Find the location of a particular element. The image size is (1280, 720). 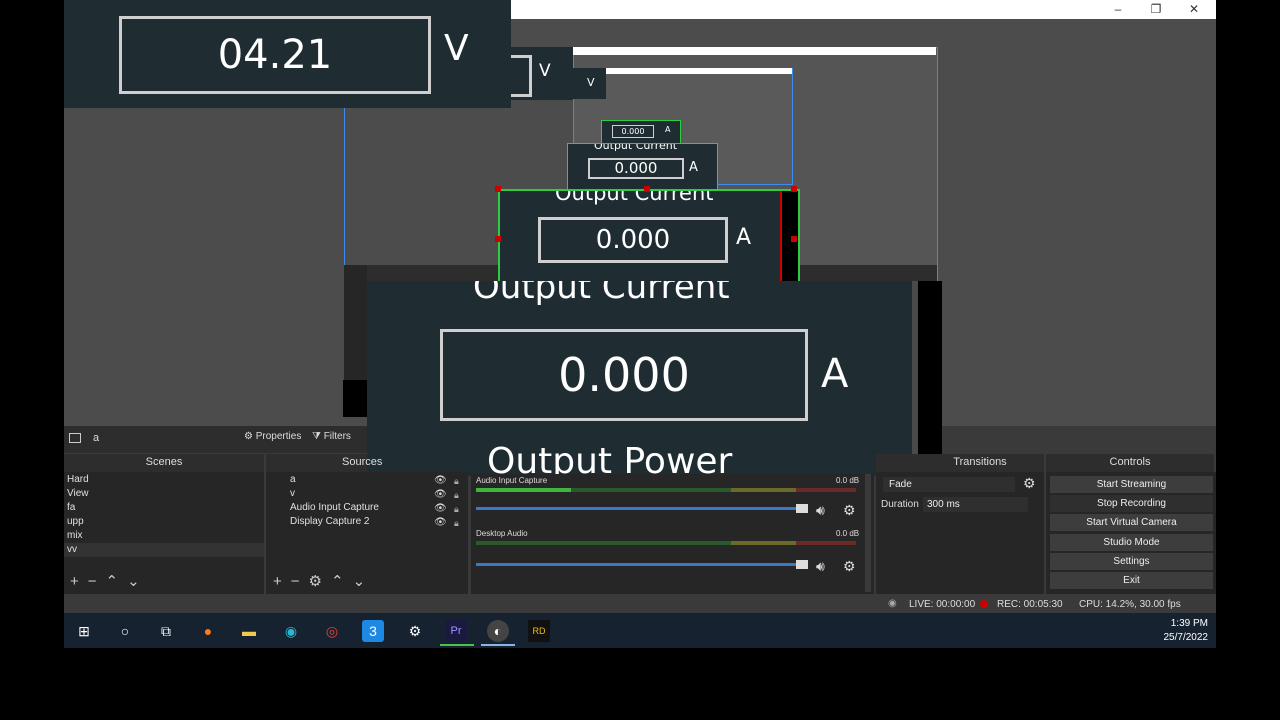

display-icon is located at coordinates (75, 438).